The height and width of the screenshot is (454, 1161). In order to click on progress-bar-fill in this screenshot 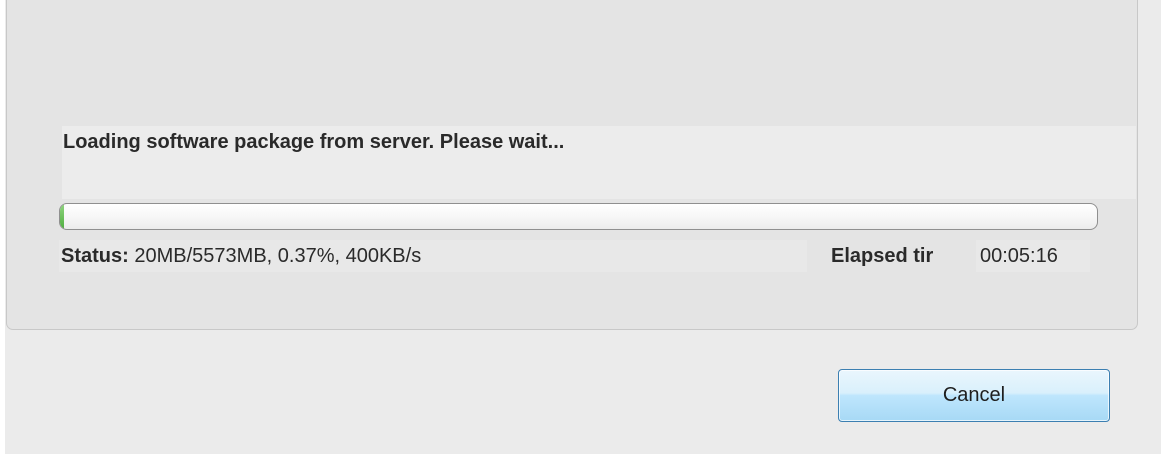, I will do `click(62, 216)`.